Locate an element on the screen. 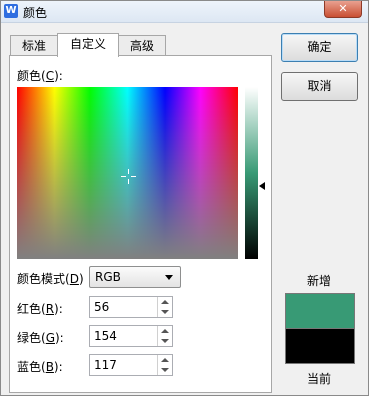  chevron-down-icon is located at coordinates (169, 277).